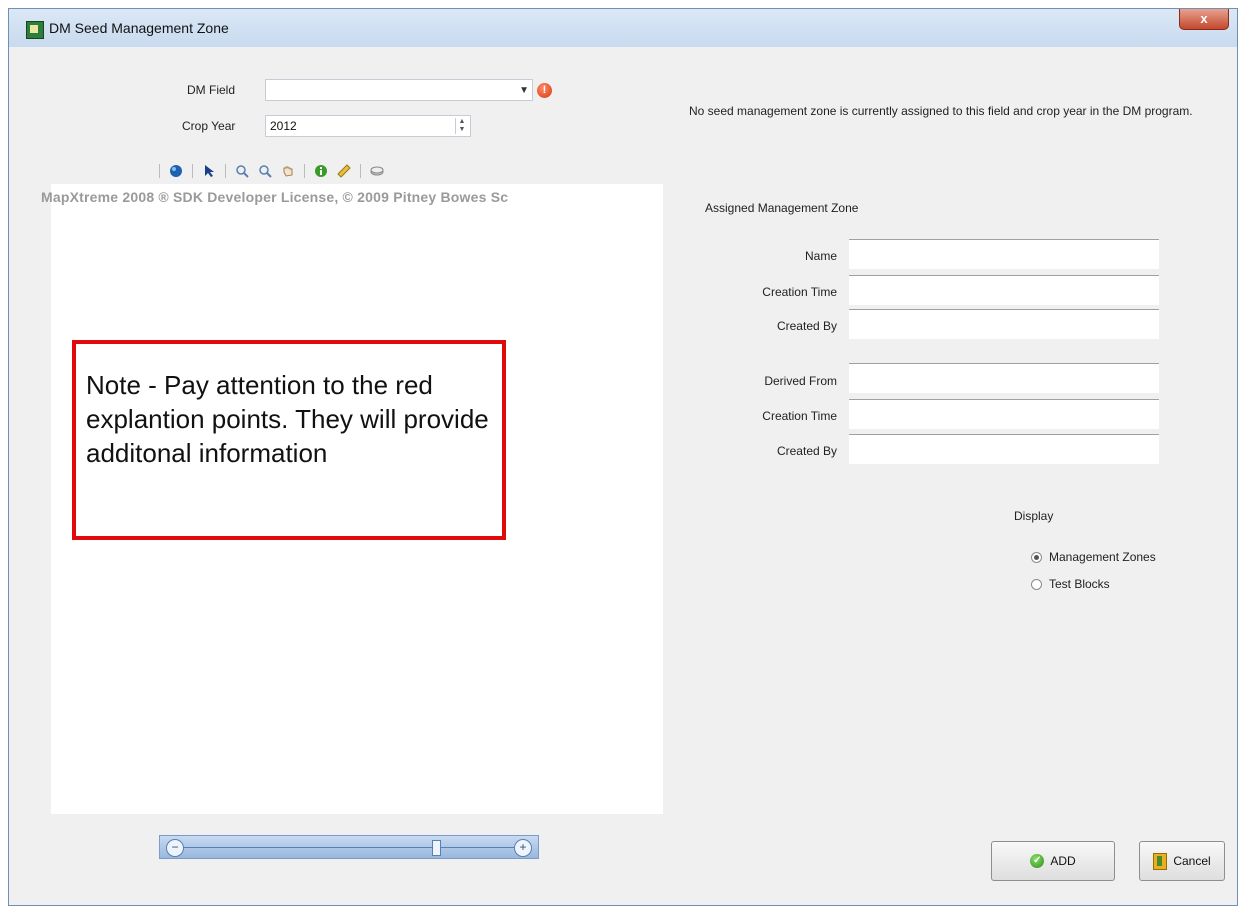 The image size is (1245, 911). Describe the element at coordinates (1192, 861) in the screenshot. I see `cancel-button-label: Cancel` at that location.